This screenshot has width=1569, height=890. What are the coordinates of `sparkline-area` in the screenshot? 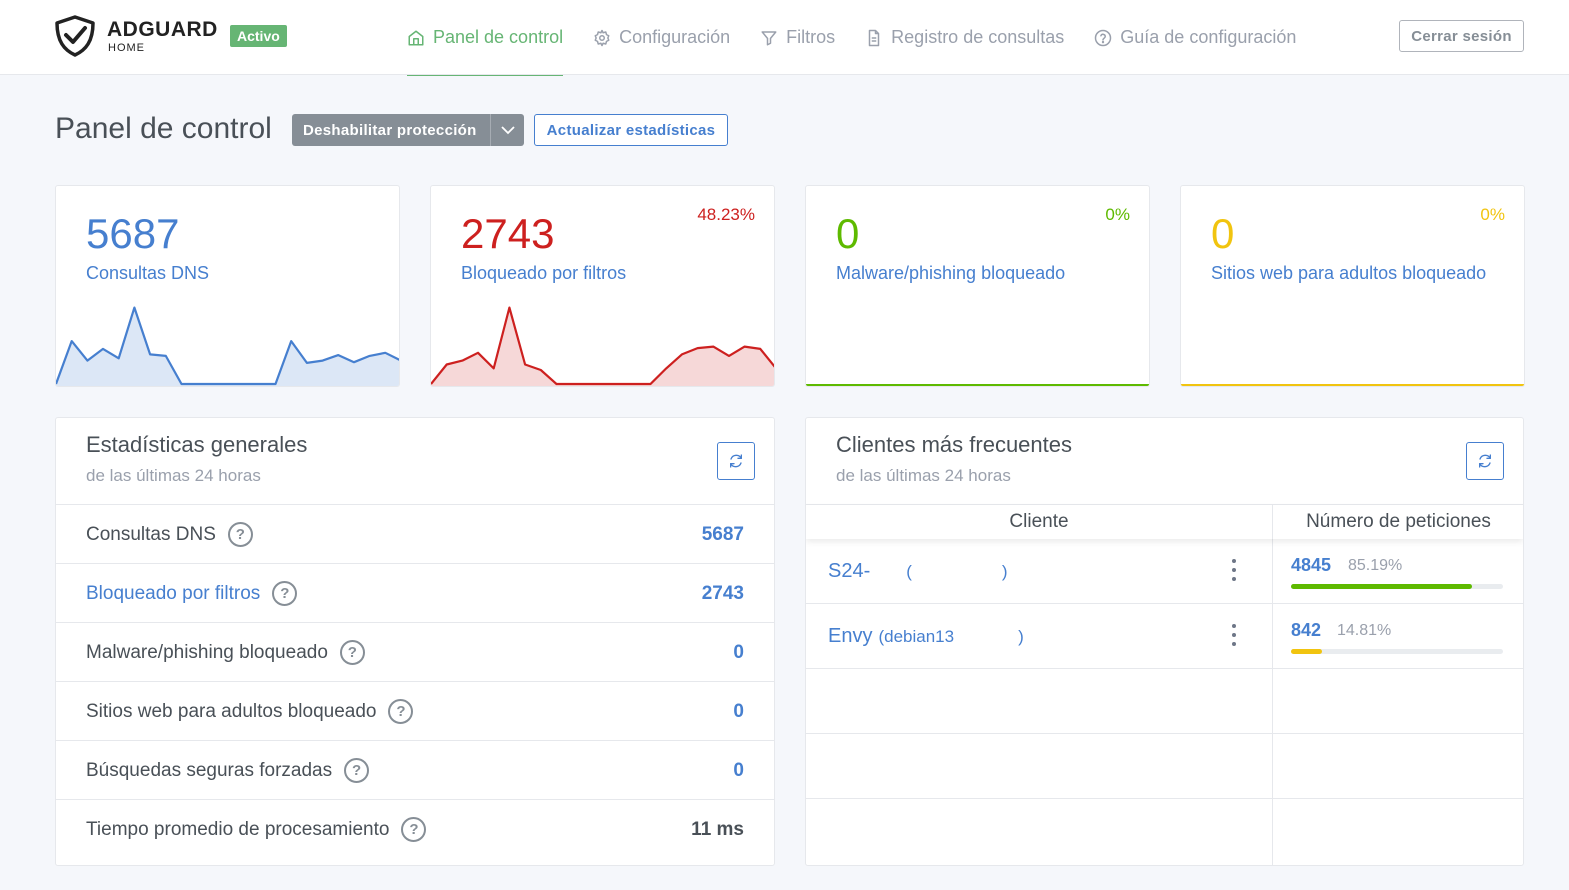 It's located at (602, 346).